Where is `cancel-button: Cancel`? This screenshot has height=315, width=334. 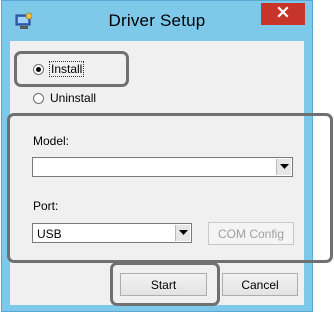 cancel-button: Cancel is located at coordinates (260, 284).